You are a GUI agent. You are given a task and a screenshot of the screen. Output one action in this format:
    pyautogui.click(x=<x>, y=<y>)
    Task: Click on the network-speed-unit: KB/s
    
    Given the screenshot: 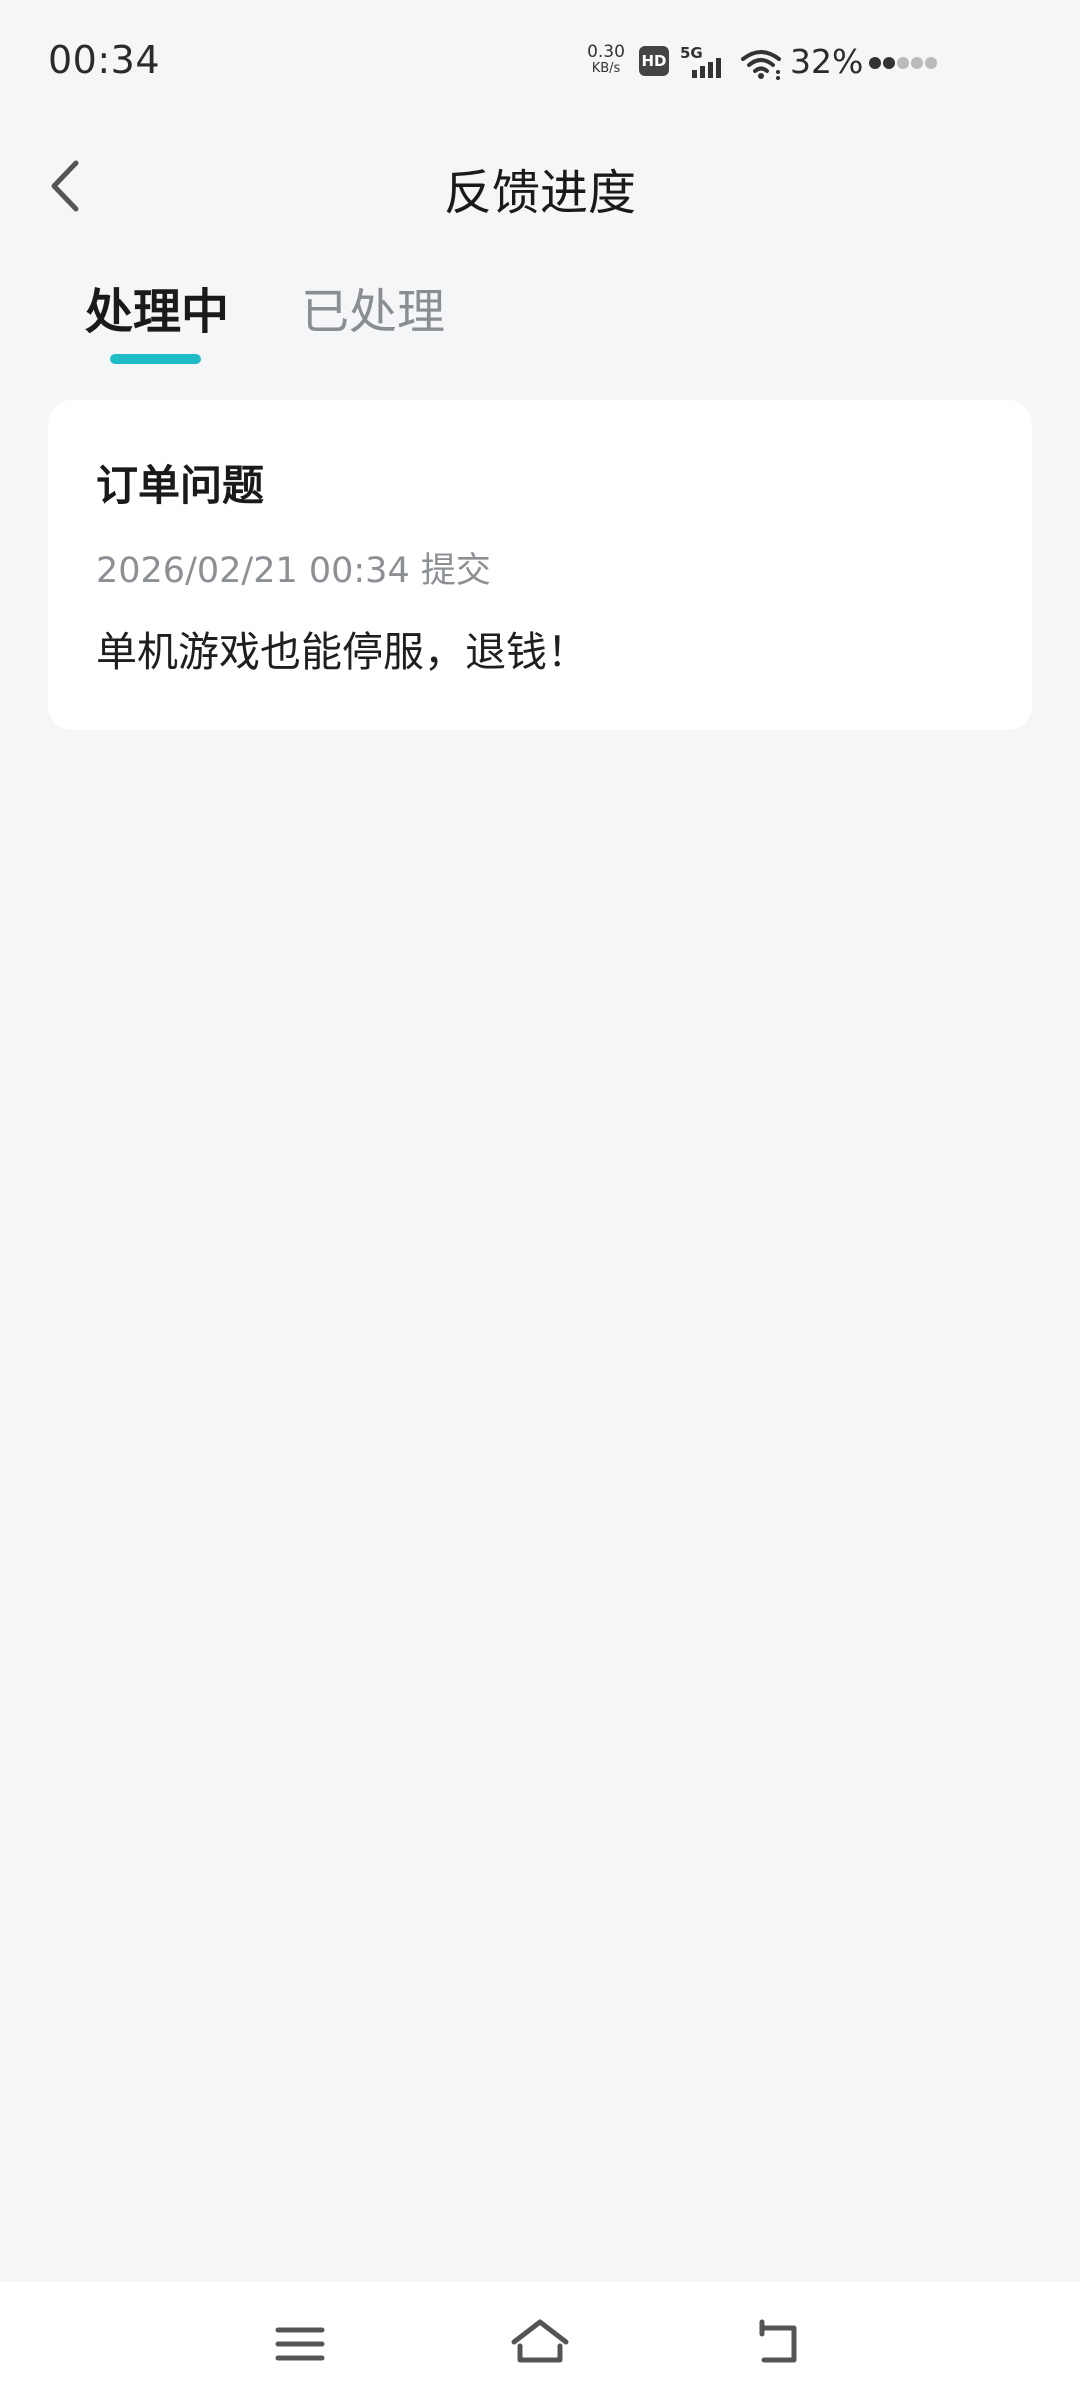 What is the action you would take?
    pyautogui.click(x=606, y=68)
    